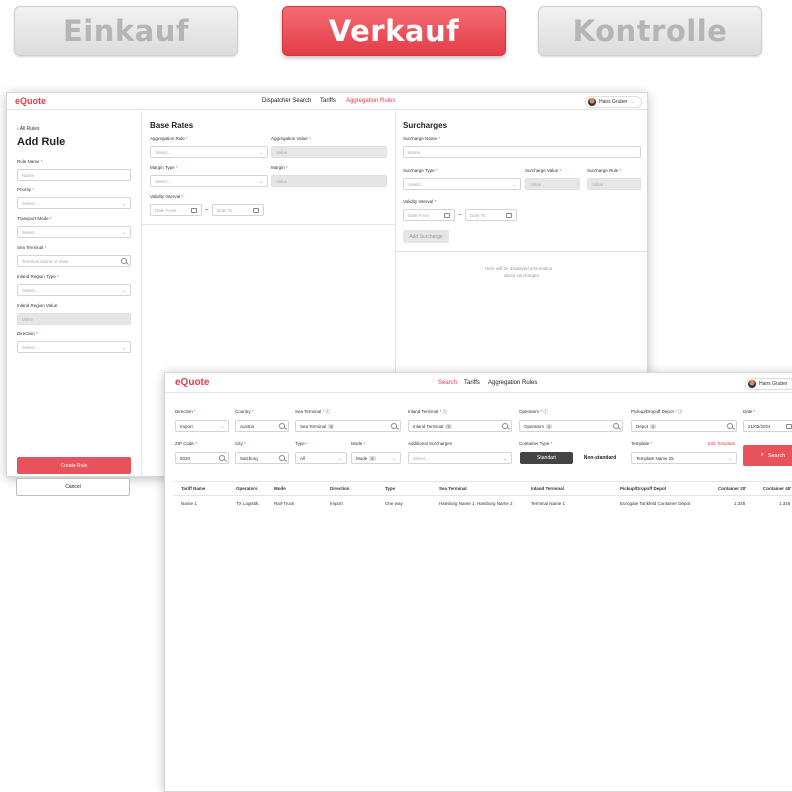 This screenshot has width=792, height=792. Describe the element at coordinates (522, 275) in the screenshot. I see `surcharge-info-text-2: about surcharges.` at that location.